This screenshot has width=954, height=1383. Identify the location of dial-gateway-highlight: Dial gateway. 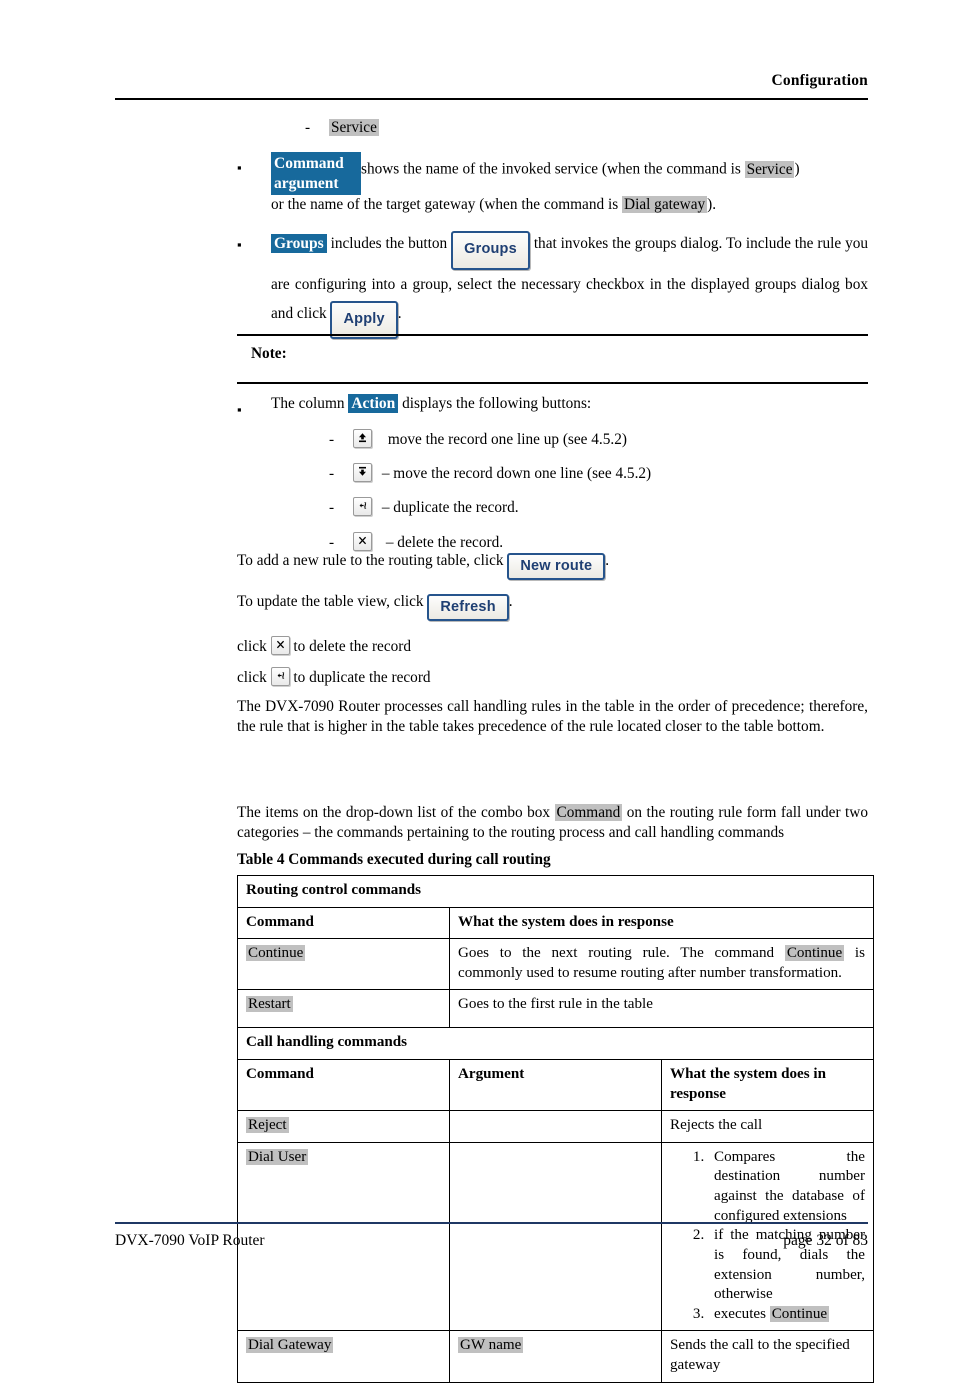
(665, 204).